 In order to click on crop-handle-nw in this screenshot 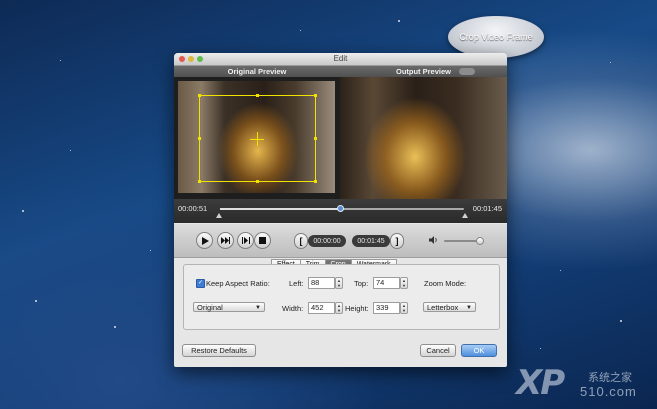, I will do `click(199, 95)`.